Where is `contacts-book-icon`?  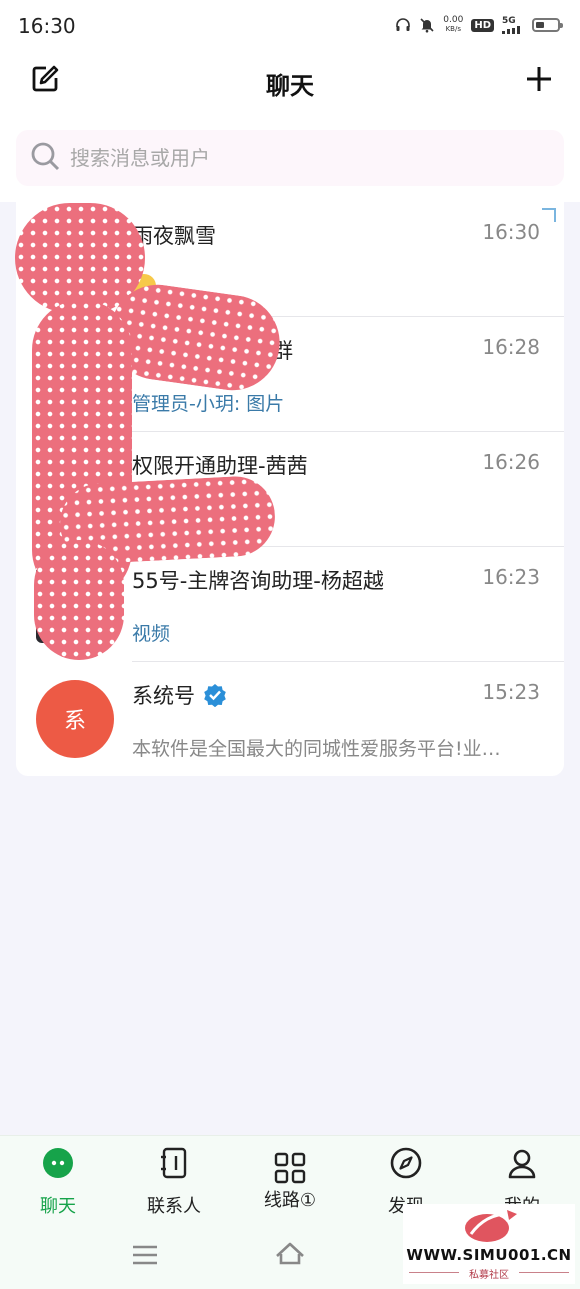
contacts-book-icon is located at coordinates (174, 1164).